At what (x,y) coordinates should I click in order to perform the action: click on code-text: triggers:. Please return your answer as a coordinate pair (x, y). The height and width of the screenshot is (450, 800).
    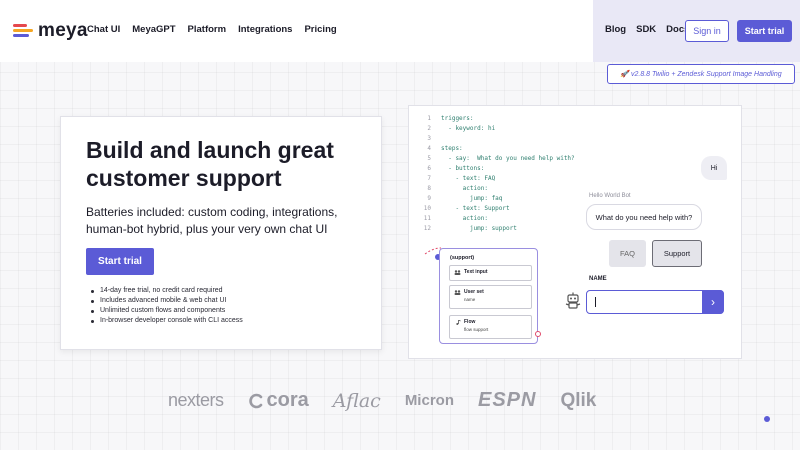
    Looking at the image, I should click on (457, 118).